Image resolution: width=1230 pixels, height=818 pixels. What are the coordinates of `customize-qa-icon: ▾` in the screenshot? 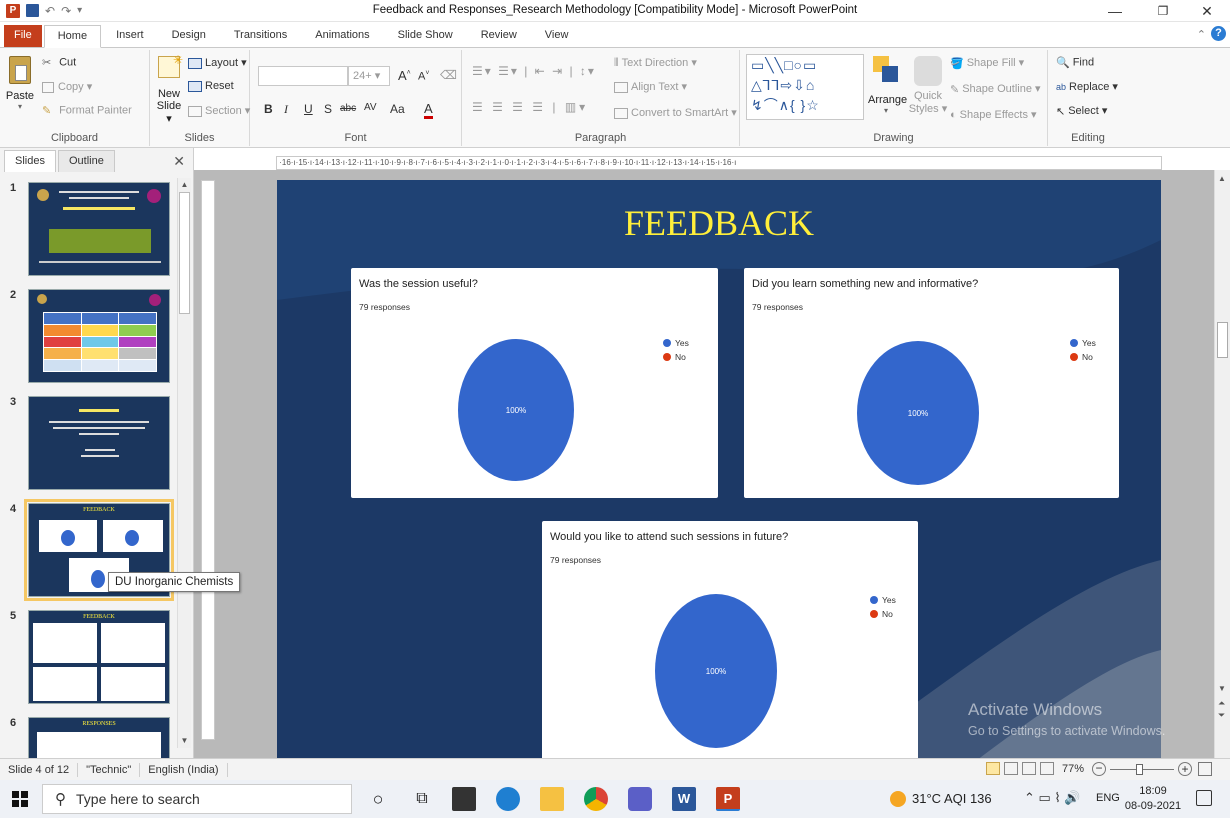 It's located at (79, 10).